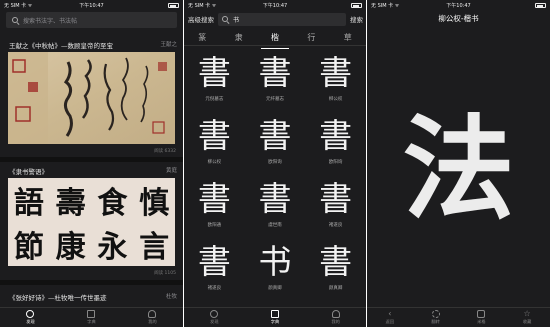  What do you see at coordinates (356, 19) in the screenshot?
I see `search-button: 搜索` at bounding box center [356, 19].